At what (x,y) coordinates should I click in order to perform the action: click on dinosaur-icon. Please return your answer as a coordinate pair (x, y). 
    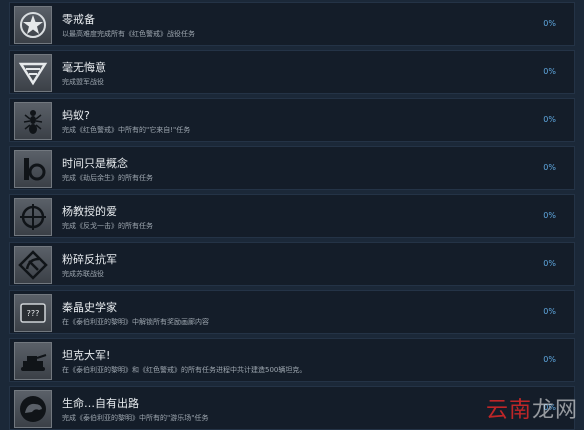
    Looking at the image, I should click on (33, 409).